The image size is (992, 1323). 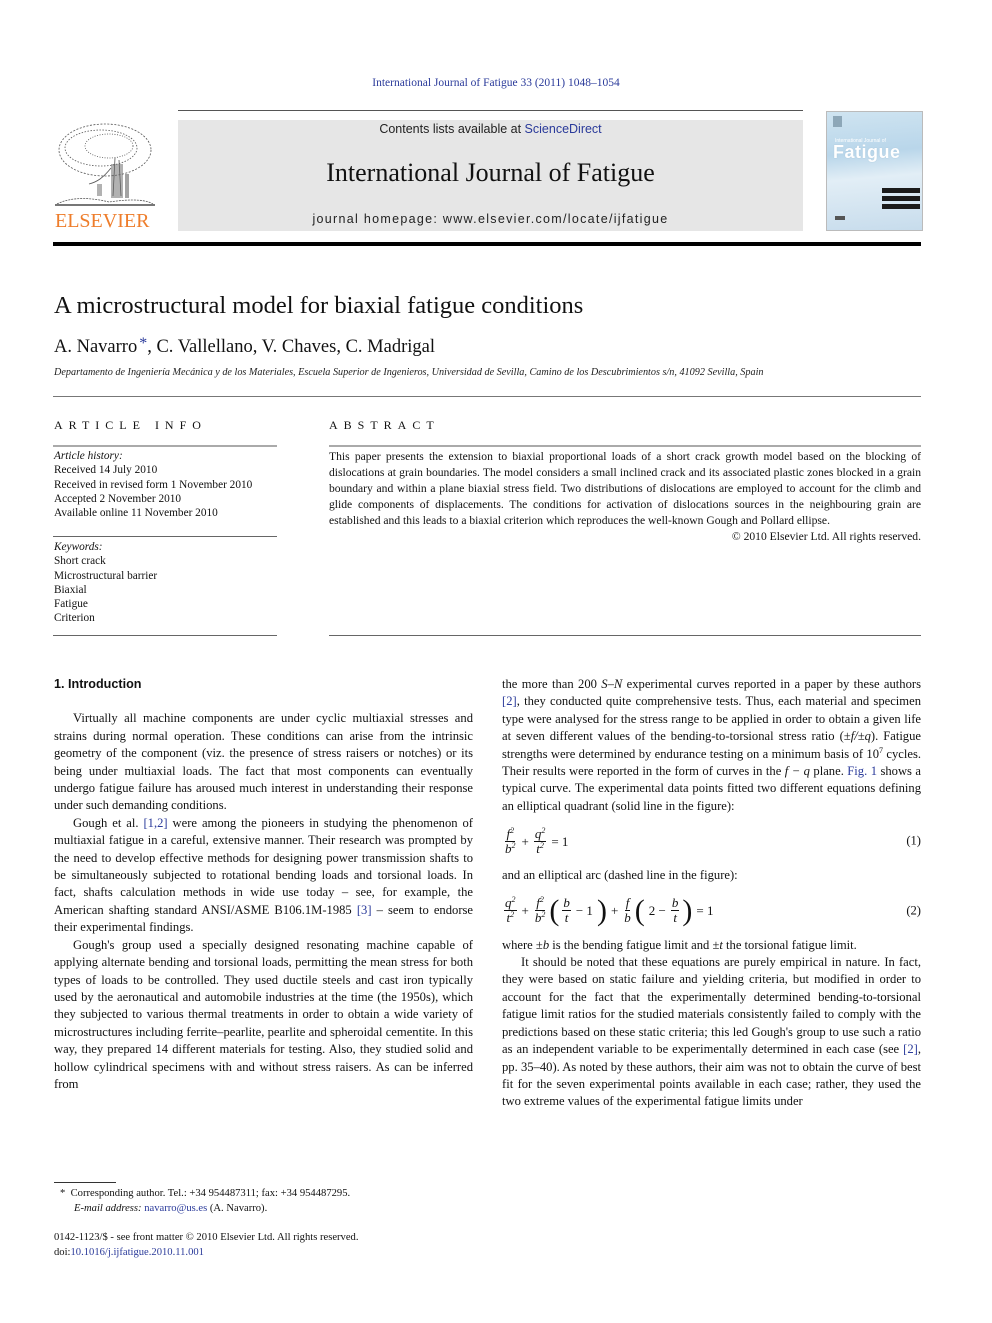 I want to click on doi-line: doi:10.1016/j.ijfatigue.2010.11.001, so click(x=206, y=1252).